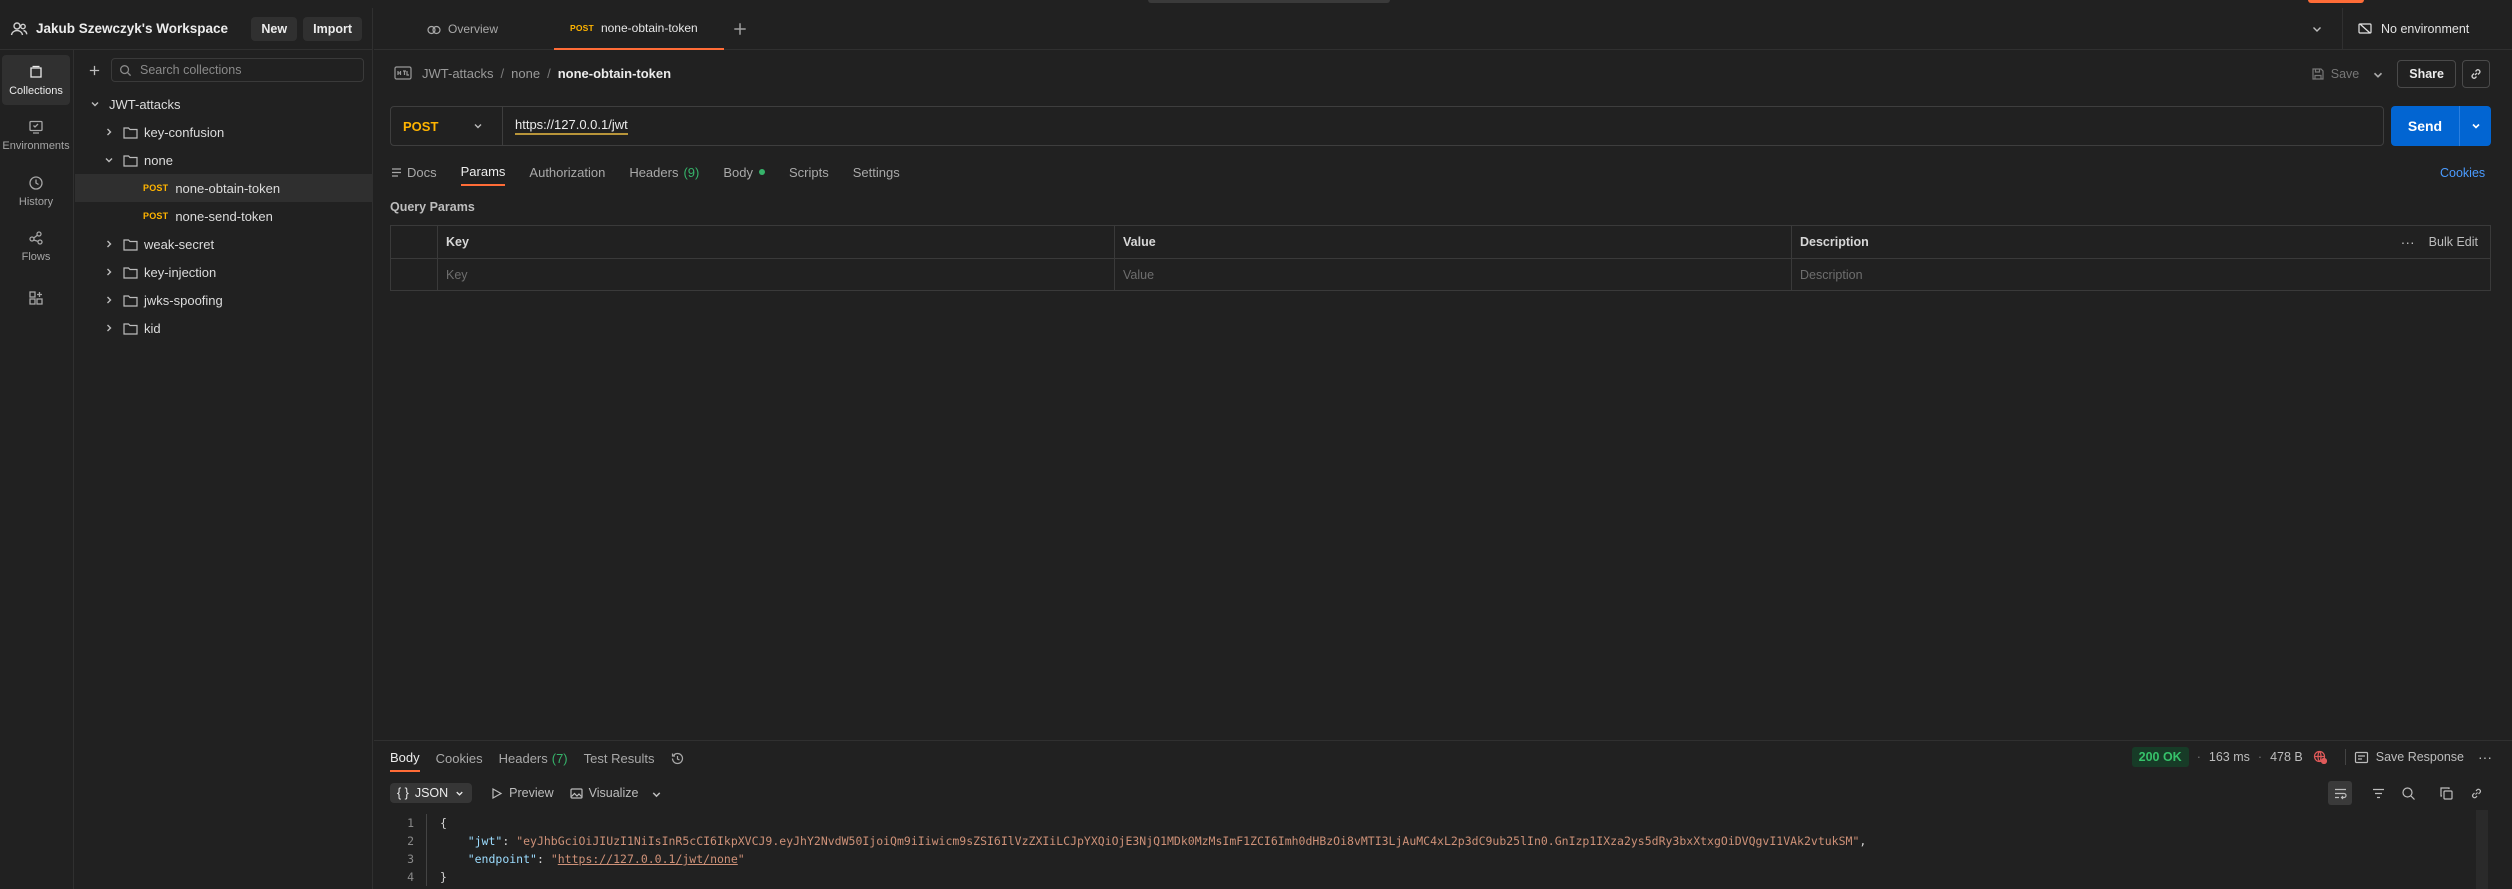 This screenshot has width=2512, height=889. What do you see at coordinates (1452, 275) in the screenshot?
I see `param-value-input: Value` at bounding box center [1452, 275].